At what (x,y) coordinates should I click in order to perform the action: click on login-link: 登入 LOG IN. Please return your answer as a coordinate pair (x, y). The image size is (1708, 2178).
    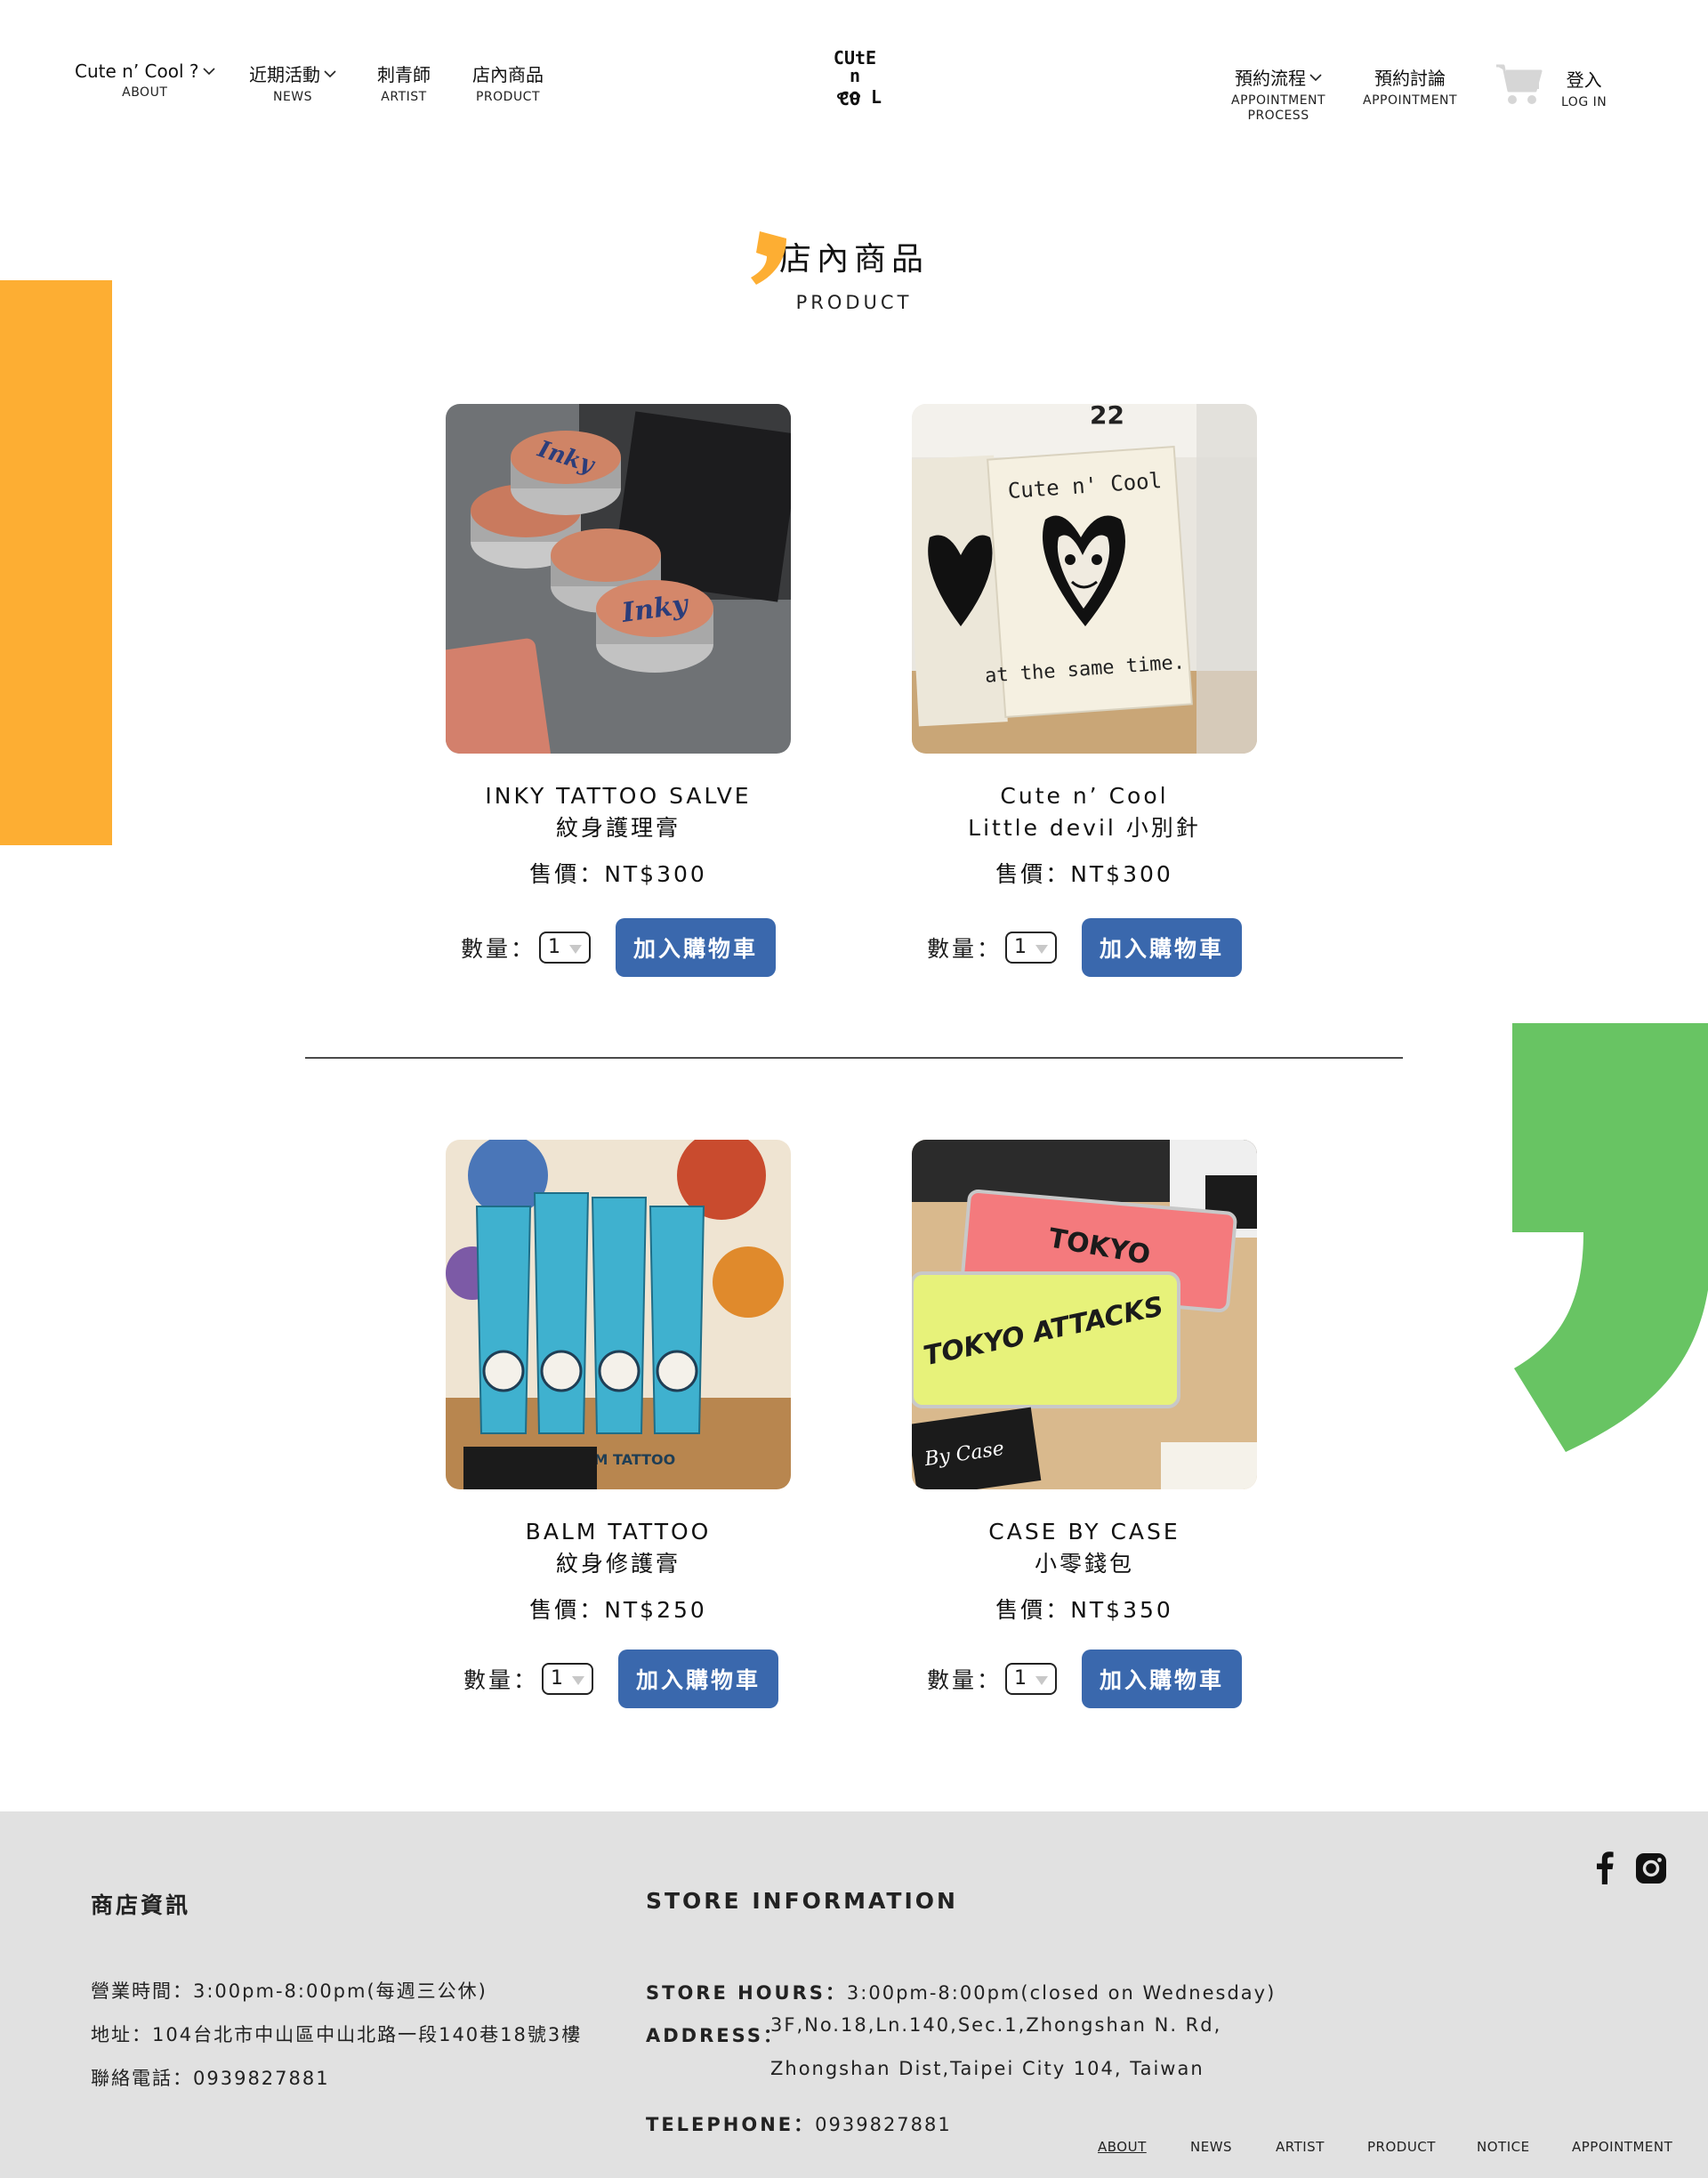
    Looking at the image, I should click on (1584, 88).